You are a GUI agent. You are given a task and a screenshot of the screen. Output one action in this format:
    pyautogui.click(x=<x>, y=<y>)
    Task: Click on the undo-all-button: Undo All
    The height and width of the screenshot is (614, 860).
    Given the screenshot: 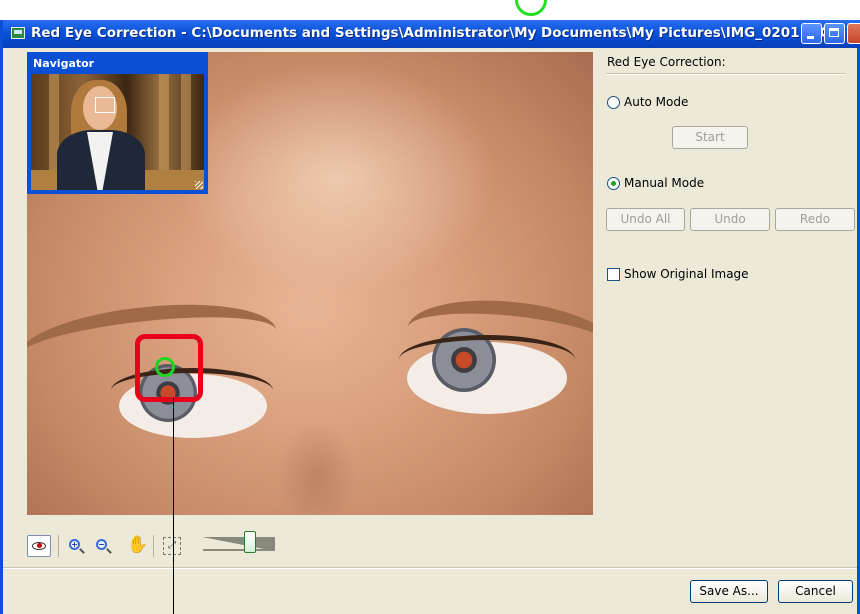 What is the action you would take?
    pyautogui.click(x=645, y=219)
    